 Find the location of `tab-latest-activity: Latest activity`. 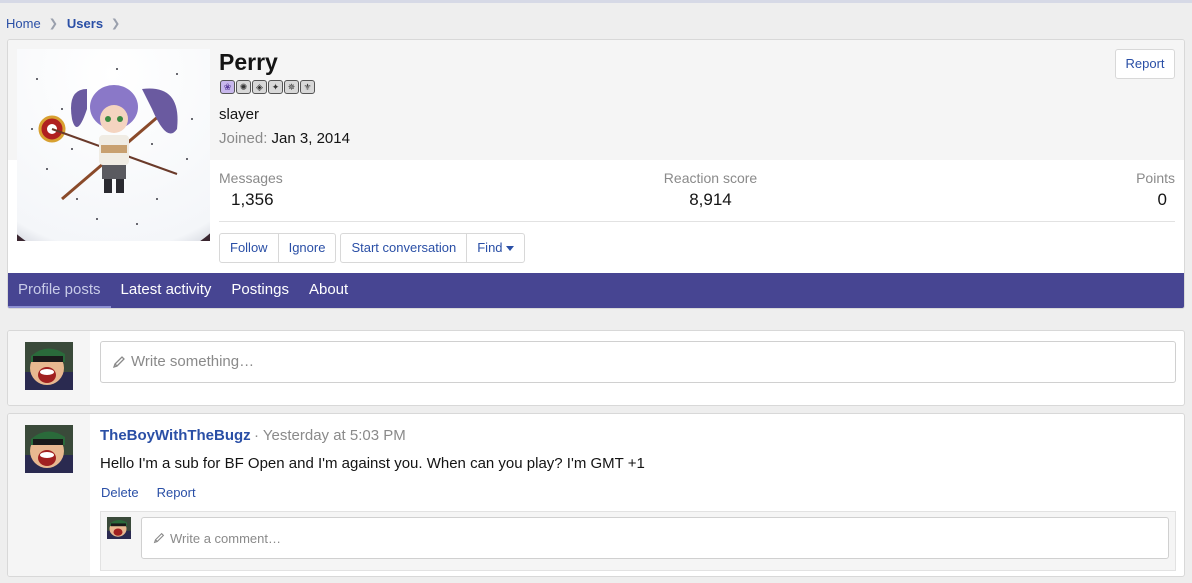

tab-latest-activity: Latest activity is located at coordinates (166, 290).